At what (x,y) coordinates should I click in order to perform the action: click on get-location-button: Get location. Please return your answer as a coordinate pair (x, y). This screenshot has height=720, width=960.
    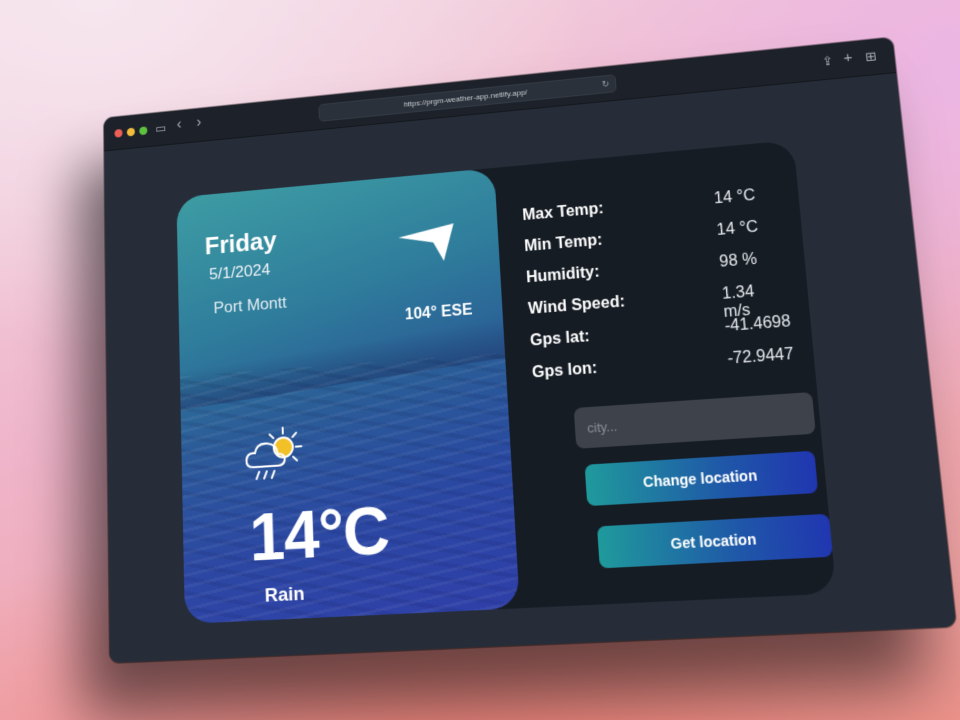
    Looking at the image, I should click on (714, 541).